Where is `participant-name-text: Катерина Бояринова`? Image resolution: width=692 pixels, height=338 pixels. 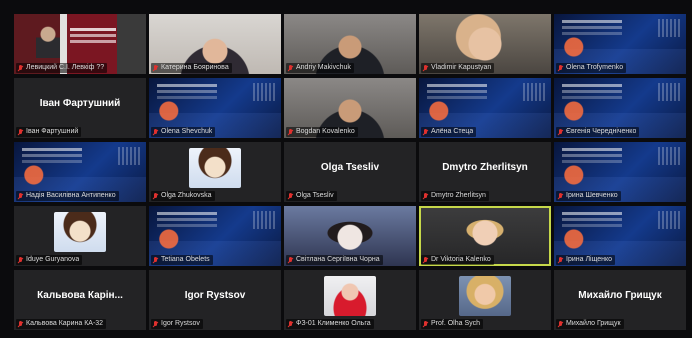
participant-name-text: Катерина Бояринова is located at coordinates (195, 67).